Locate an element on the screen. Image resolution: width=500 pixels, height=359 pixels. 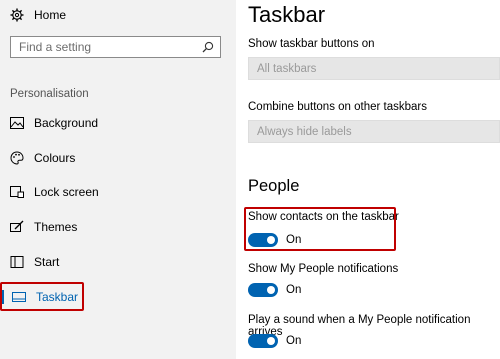
search-placeholder: Find a setting is located at coordinates (55, 47).